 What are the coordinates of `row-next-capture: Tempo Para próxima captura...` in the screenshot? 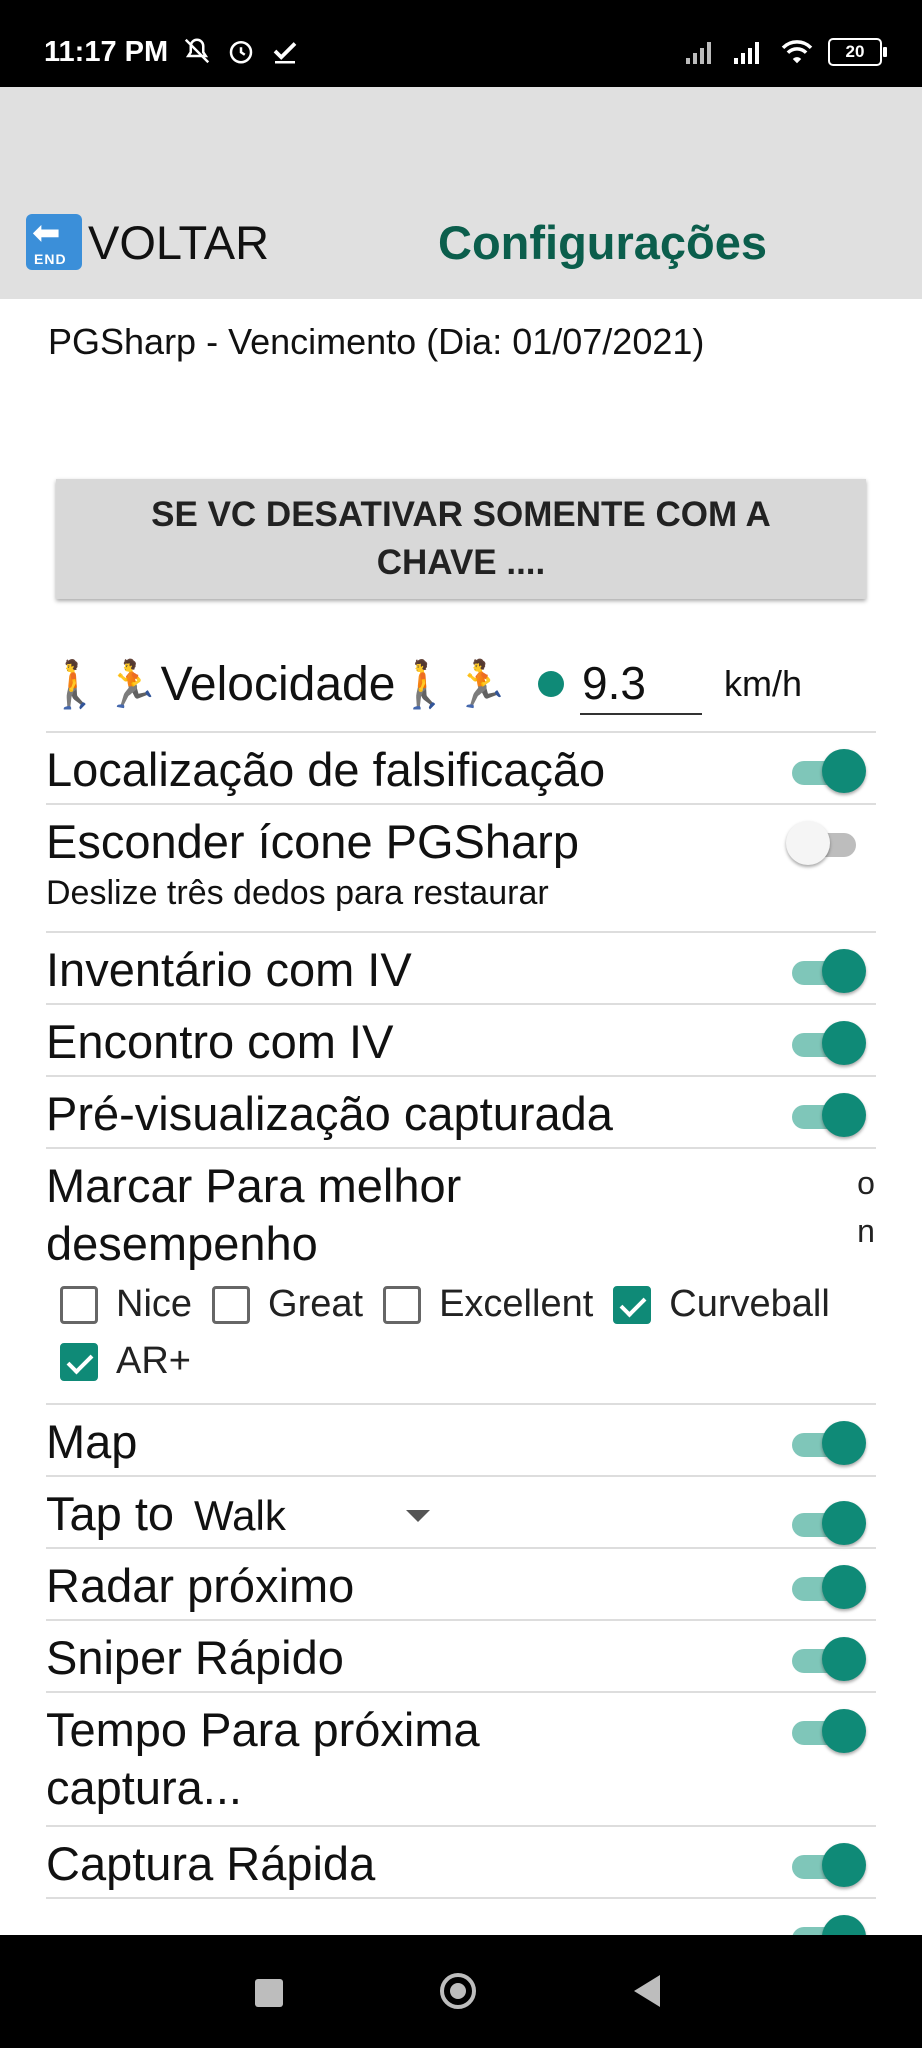 It's located at (461, 1758).